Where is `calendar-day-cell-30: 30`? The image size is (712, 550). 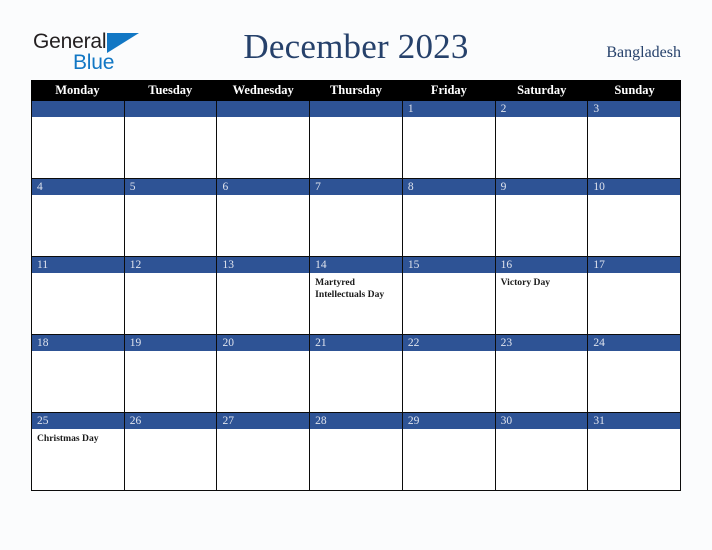
calendar-day-cell-30: 30 is located at coordinates (542, 451).